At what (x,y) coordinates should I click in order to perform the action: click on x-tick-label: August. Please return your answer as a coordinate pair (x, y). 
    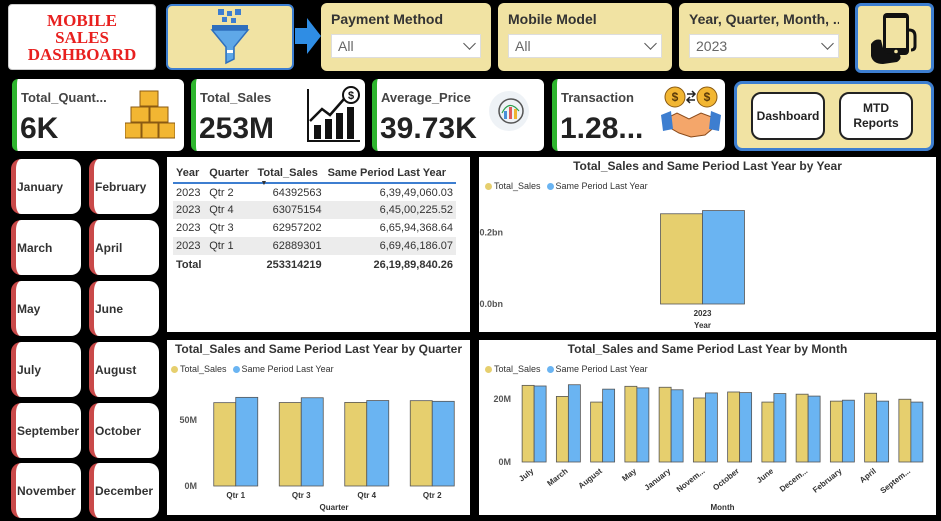
    Looking at the image, I should click on (591, 478).